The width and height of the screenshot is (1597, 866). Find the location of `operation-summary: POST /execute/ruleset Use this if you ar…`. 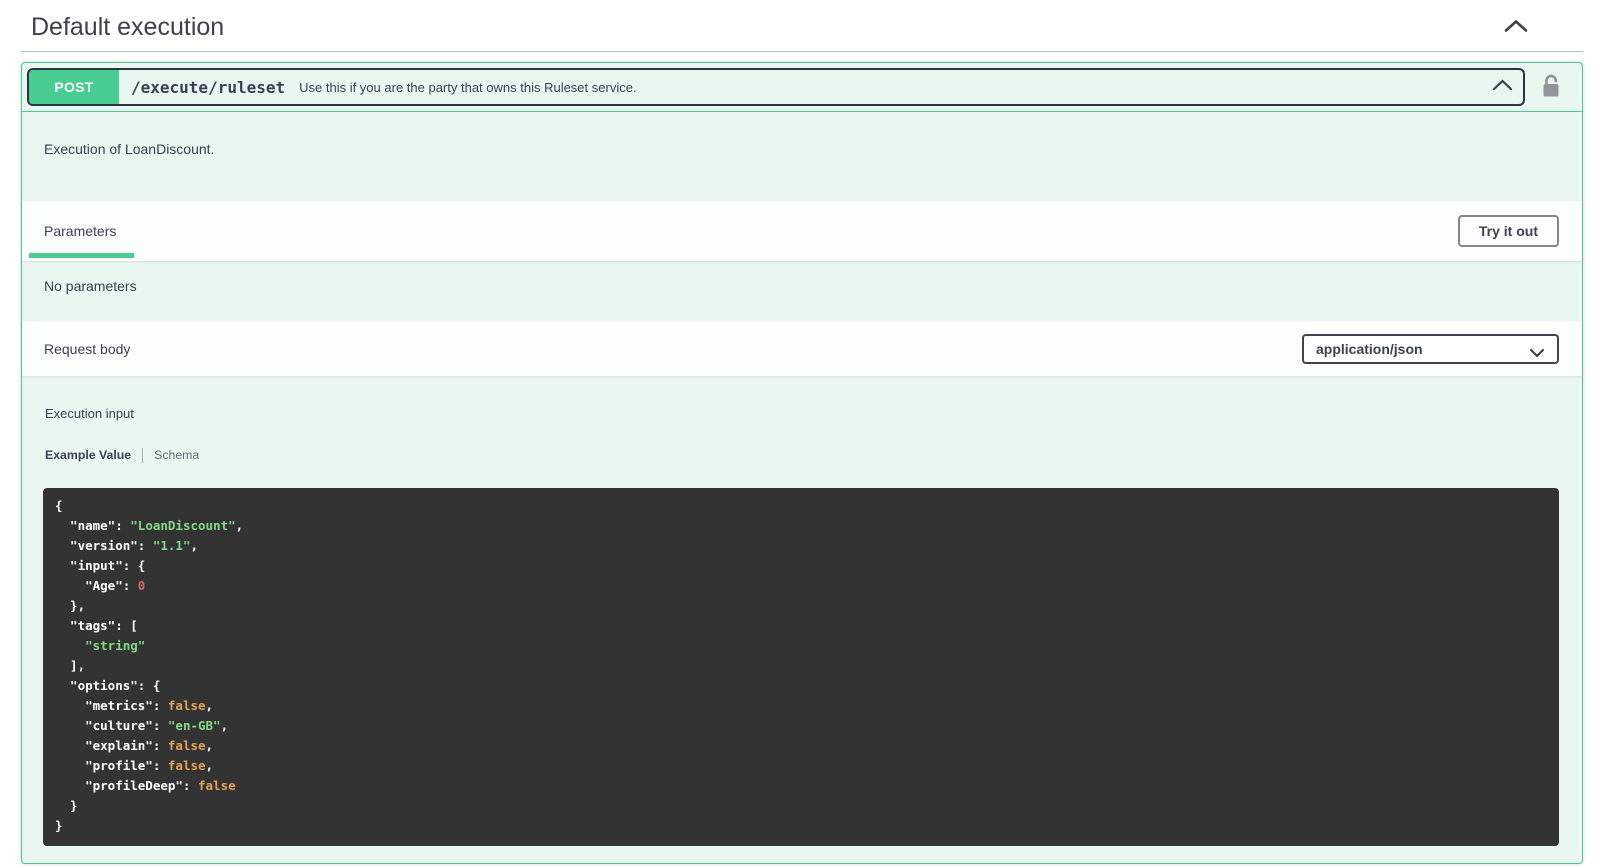

operation-summary: POST /execute/ruleset Use this if you ar… is located at coordinates (802, 87).